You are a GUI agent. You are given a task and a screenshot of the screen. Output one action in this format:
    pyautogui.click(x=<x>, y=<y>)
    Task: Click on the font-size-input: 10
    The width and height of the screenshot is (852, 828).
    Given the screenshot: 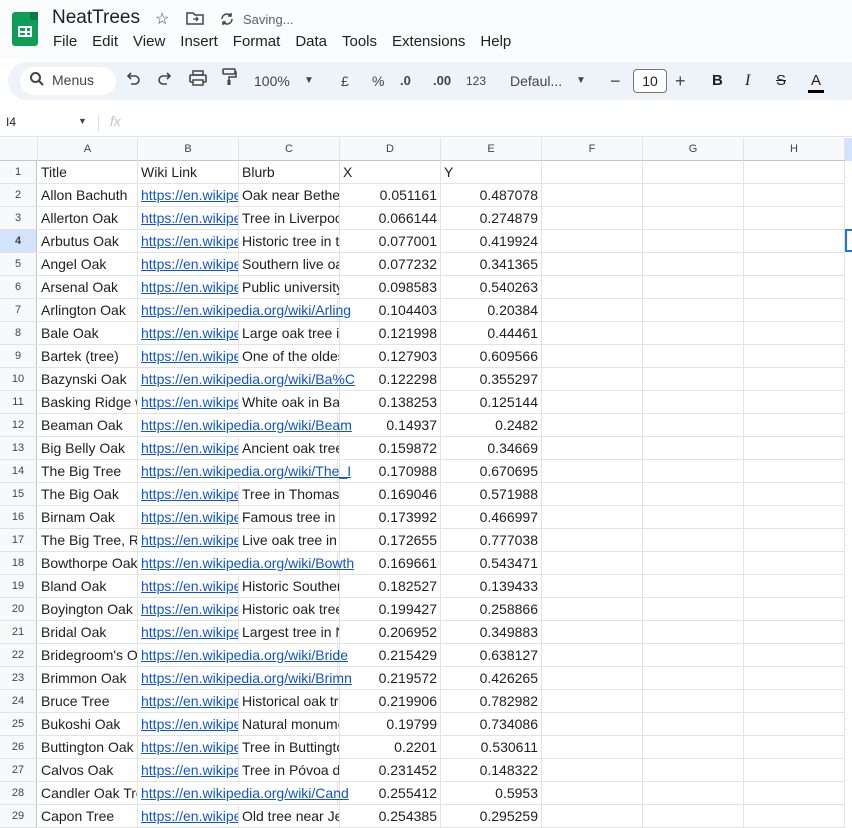 What is the action you would take?
    pyautogui.click(x=650, y=81)
    